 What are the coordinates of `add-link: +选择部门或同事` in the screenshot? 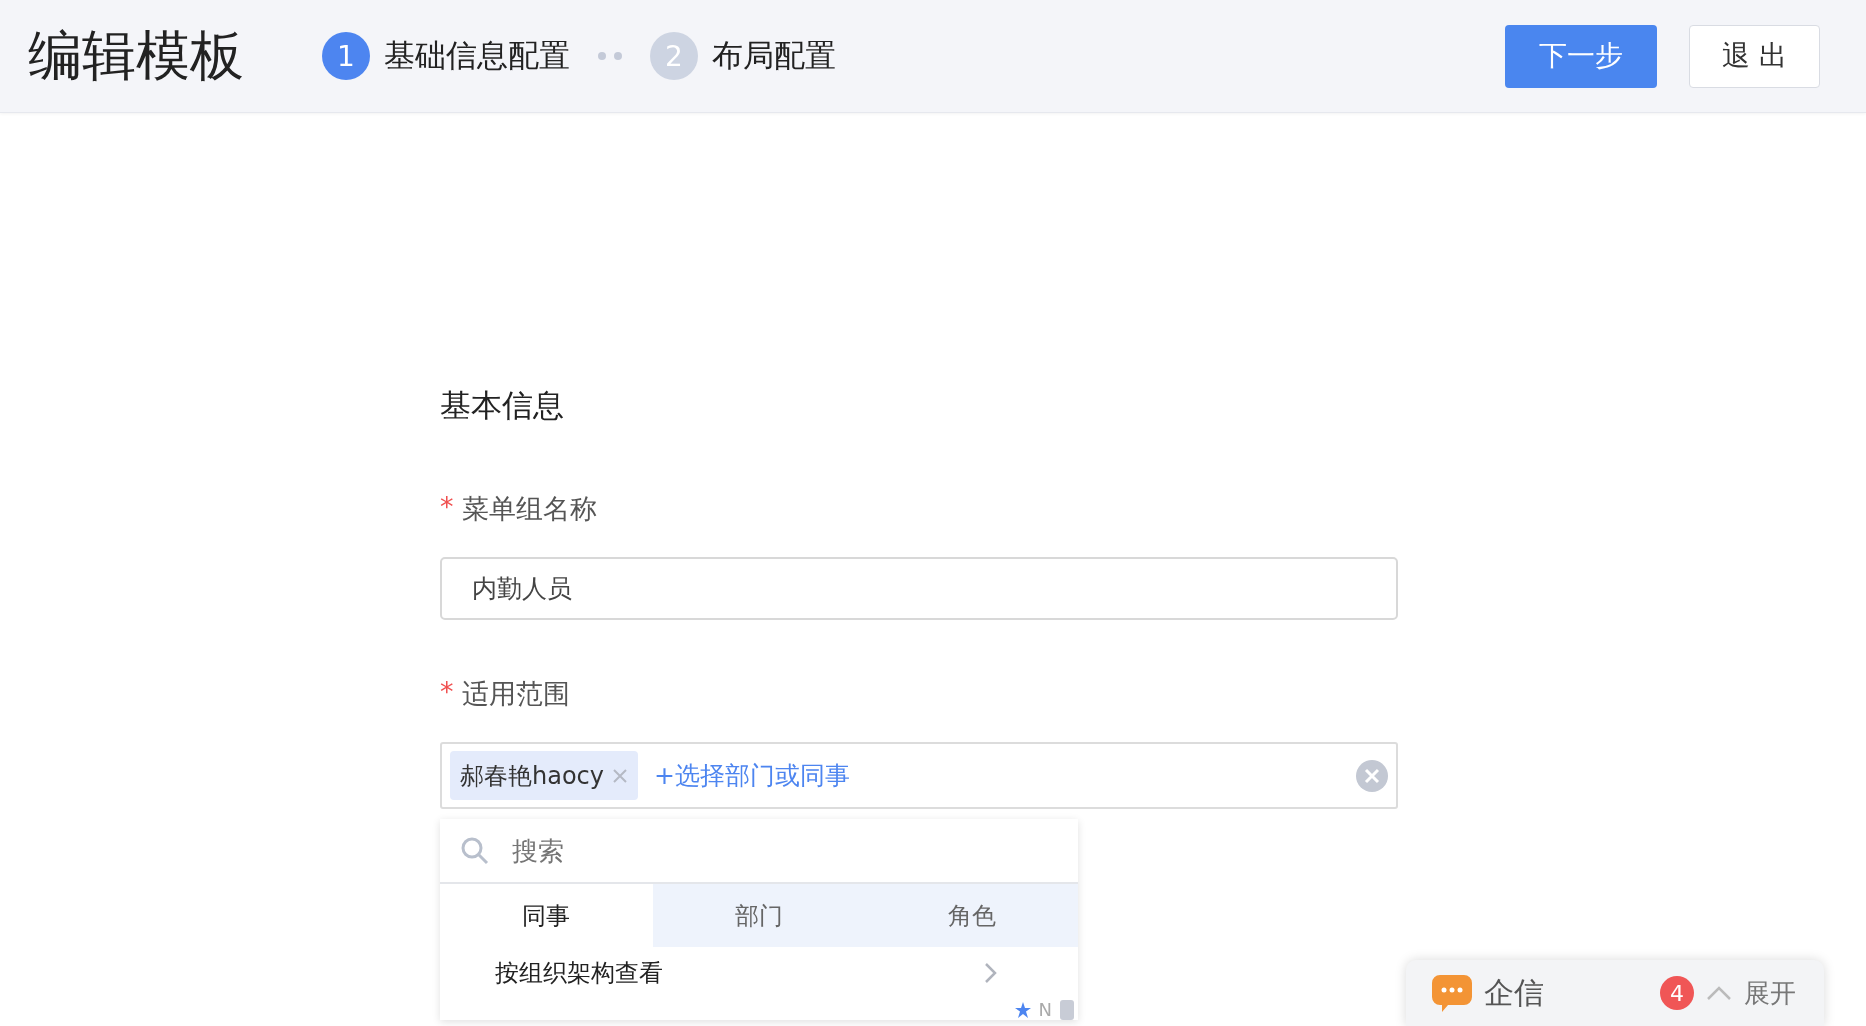 It's located at (997, 775).